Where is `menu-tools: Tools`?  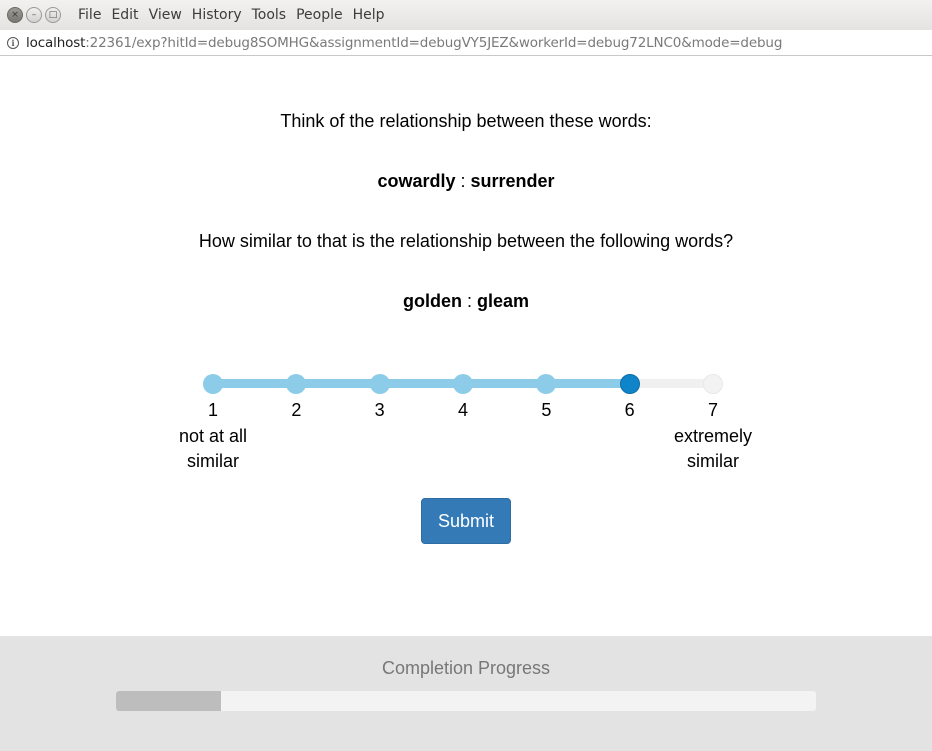 menu-tools: Tools is located at coordinates (269, 15).